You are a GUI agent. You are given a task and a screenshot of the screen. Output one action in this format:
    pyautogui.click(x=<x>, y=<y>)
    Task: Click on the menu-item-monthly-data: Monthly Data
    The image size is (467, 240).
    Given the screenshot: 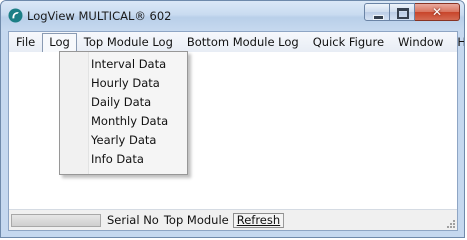 What is the action you would take?
    pyautogui.click(x=123, y=121)
    